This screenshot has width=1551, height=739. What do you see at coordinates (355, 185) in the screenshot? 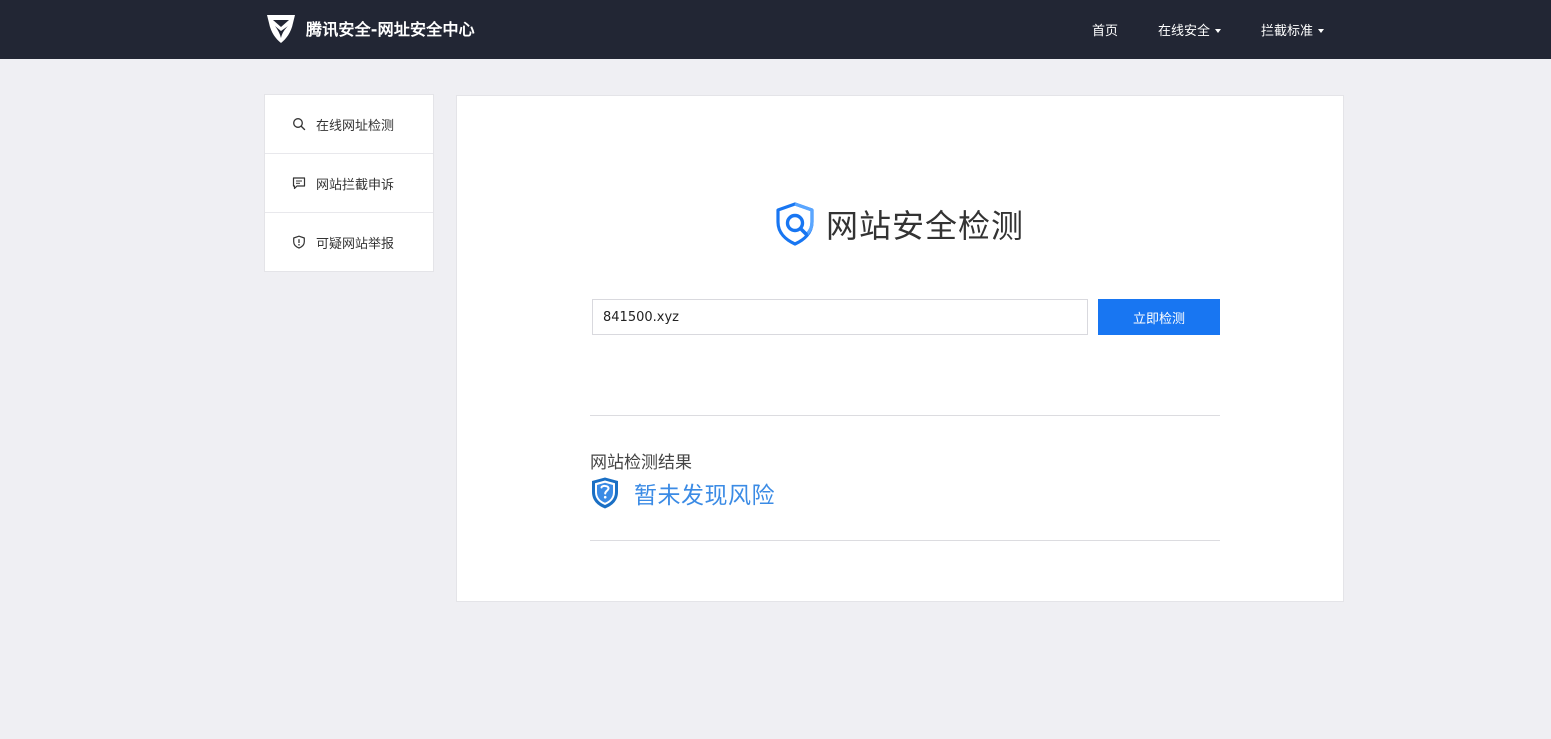
I see `sidebar-item-label: 网站拦截申诉` at bounding box center [355, 185].